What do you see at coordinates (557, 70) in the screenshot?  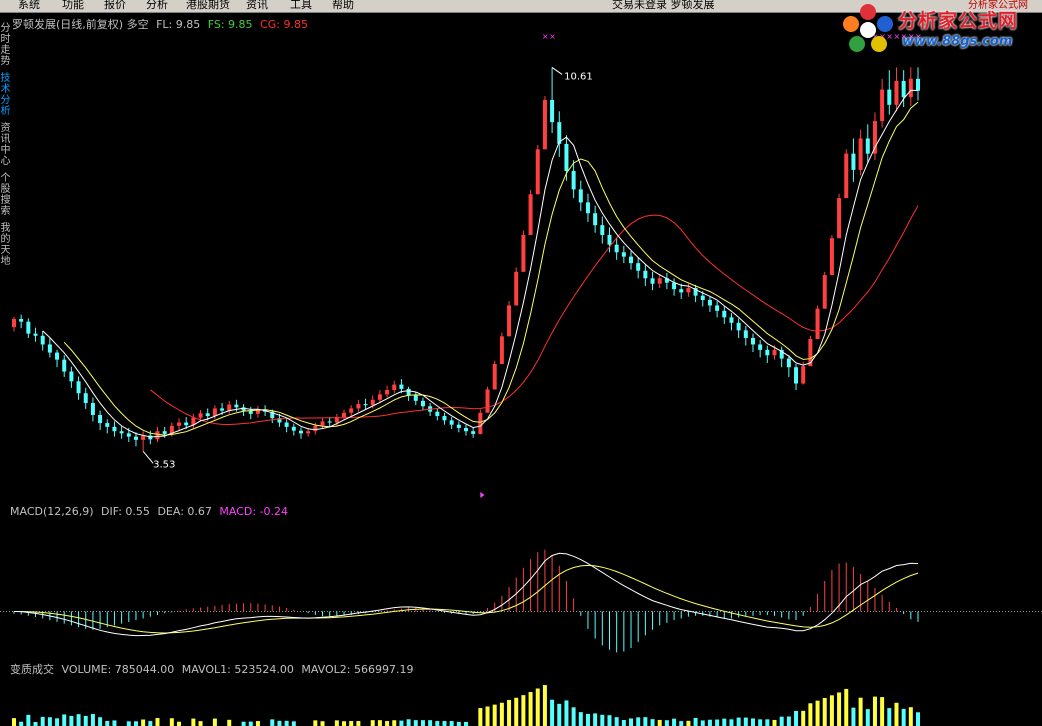 I see `high-marker-arrow` at bounding box center [557, 70].